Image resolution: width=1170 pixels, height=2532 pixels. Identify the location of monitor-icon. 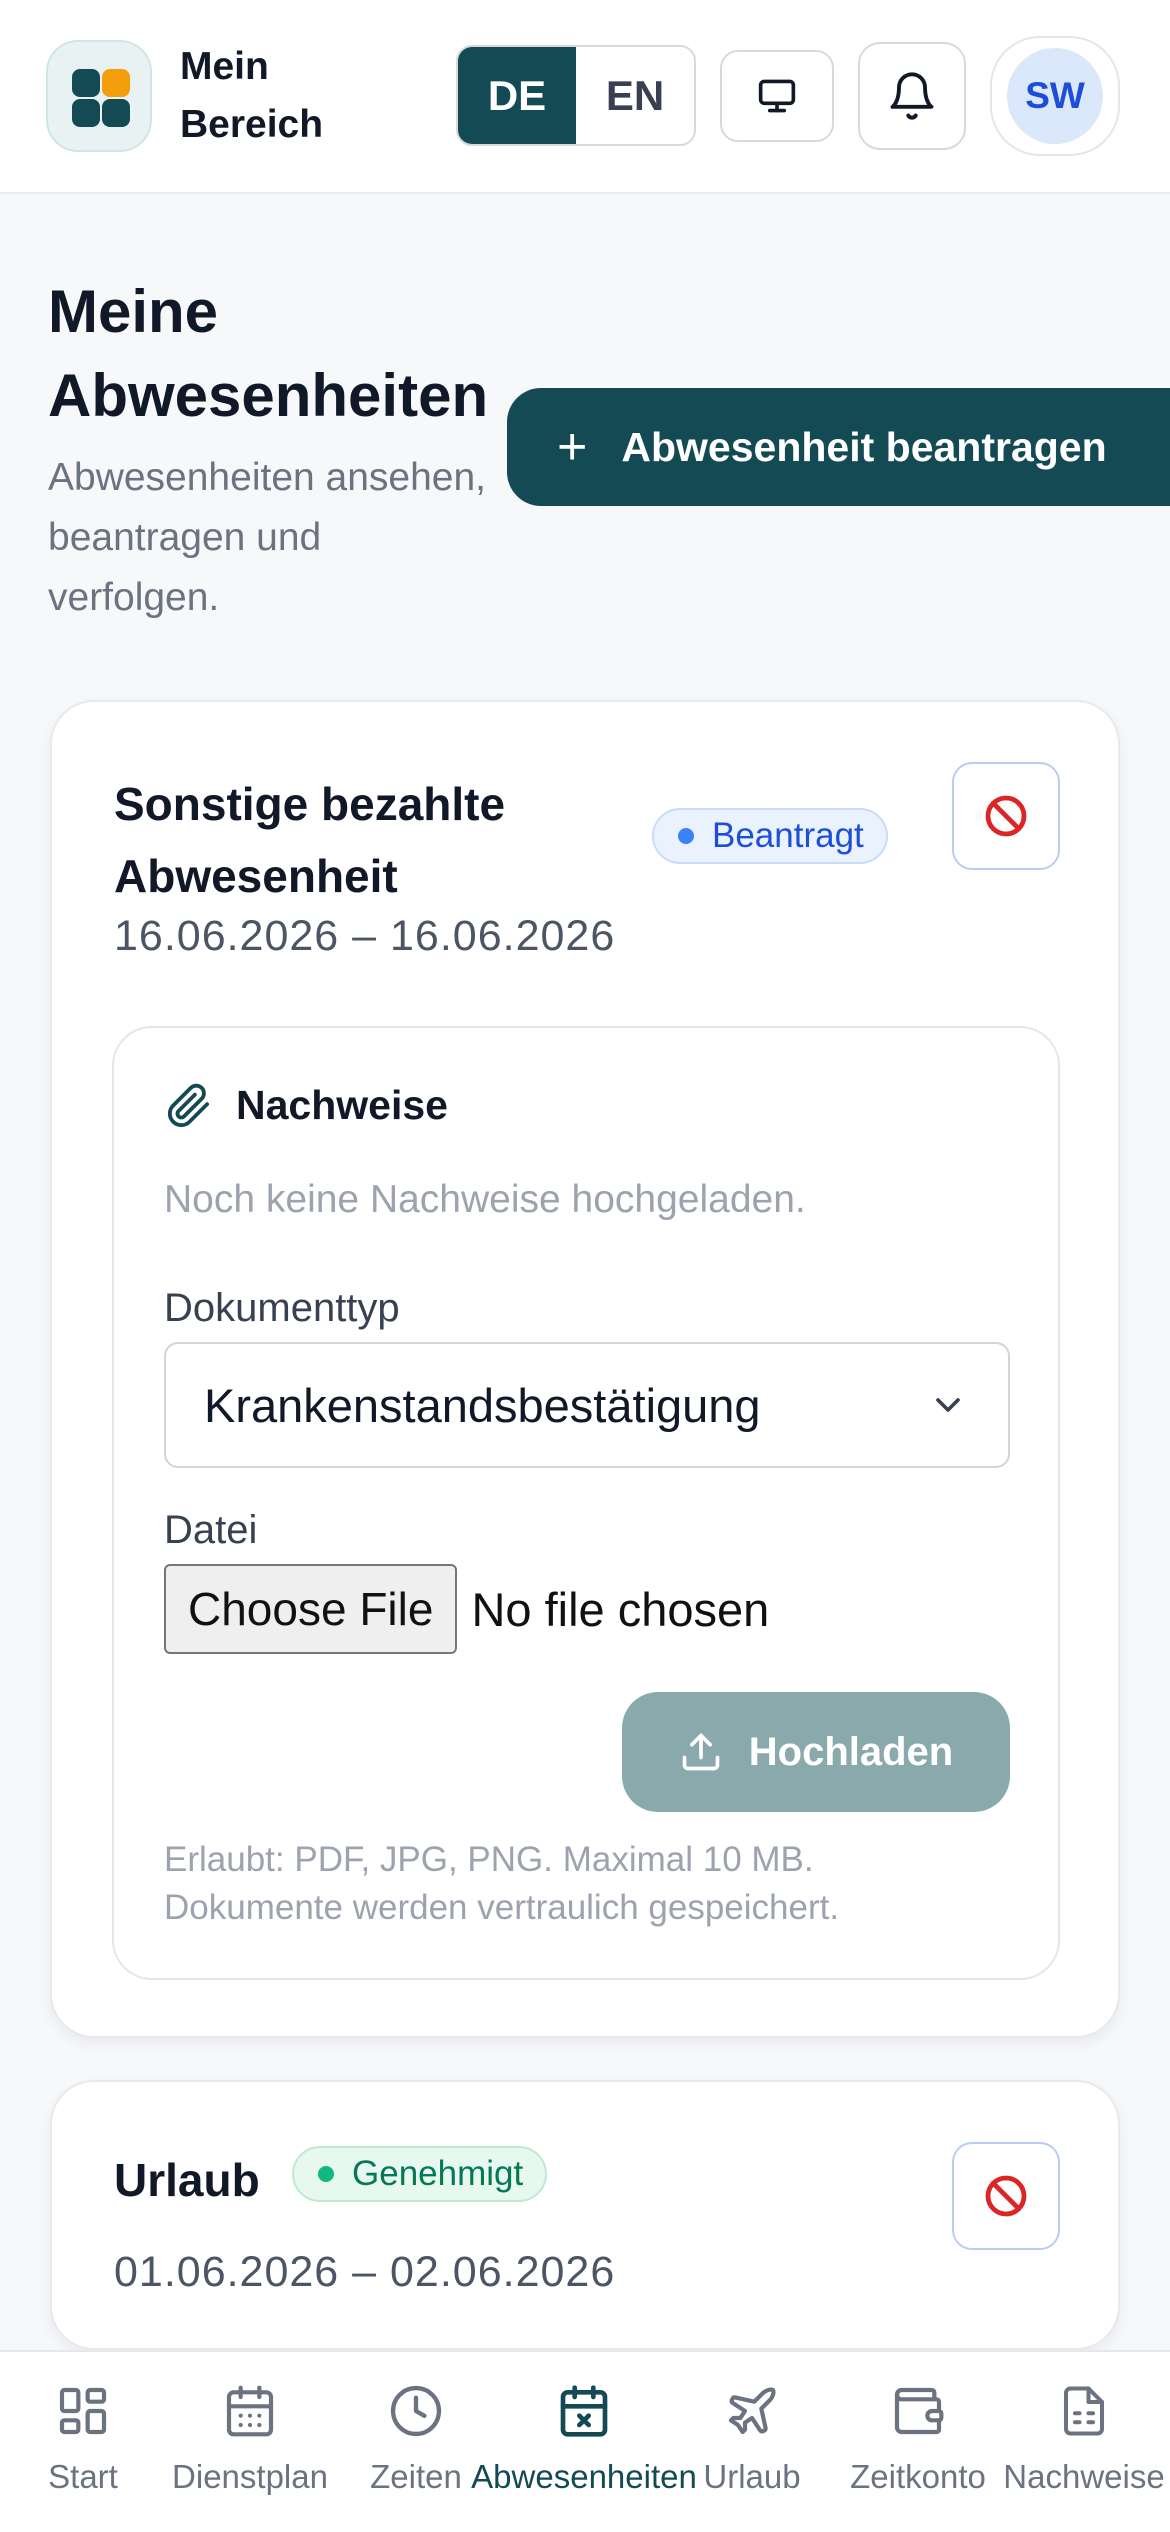
(777, 96).